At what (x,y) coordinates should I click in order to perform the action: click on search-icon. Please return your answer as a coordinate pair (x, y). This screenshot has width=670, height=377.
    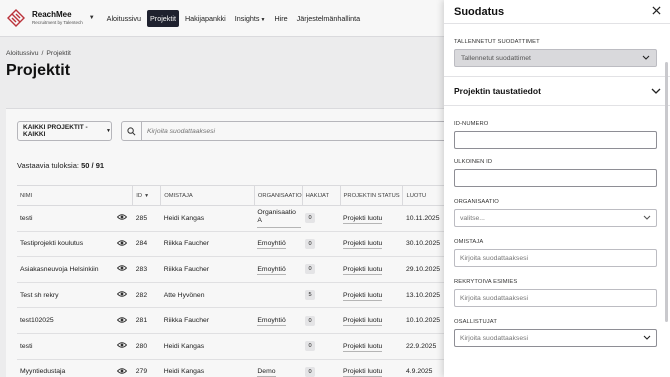
    Looking at the image, I should click on (132, 131).